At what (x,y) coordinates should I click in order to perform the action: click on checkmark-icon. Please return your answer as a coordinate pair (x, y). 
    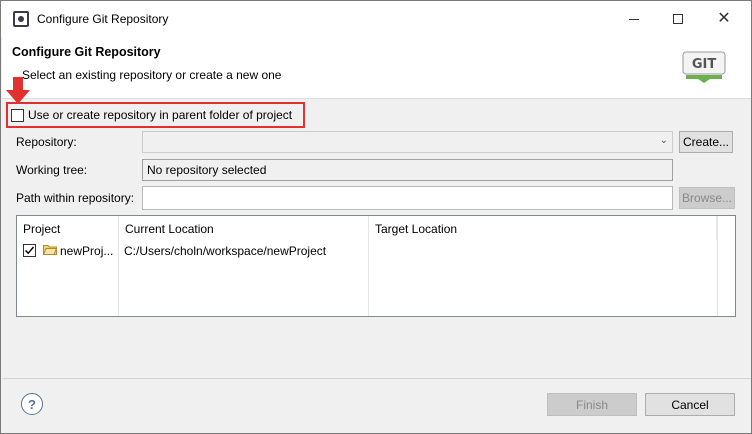
    Looking at the image, I should click on (29, 250).